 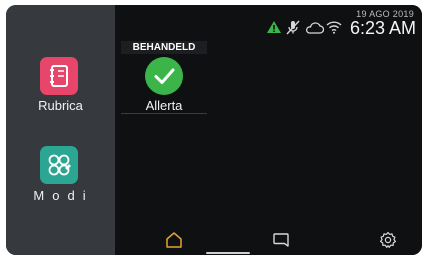 What do you see at coordinates (334, 29) in the screenshot?
I see `wifi-icon` at bounding box center [334, 29].